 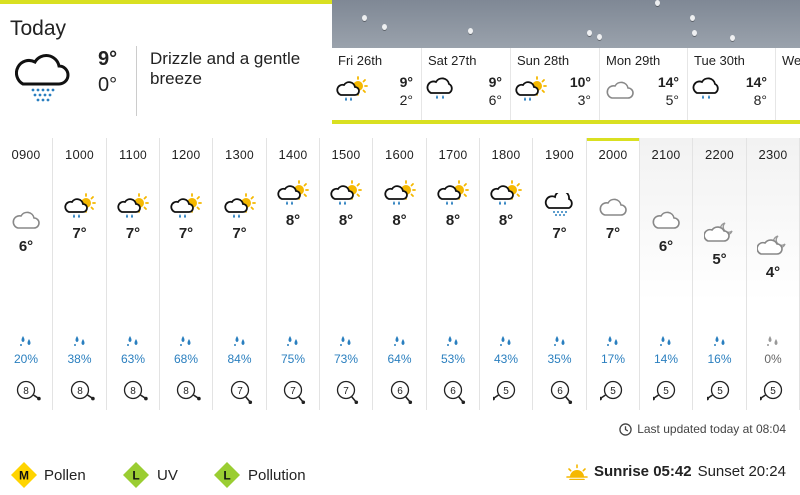 What do you see at coordinates (613, 274) in the screenshot?
I see `hour-column: 2000 7° 17% 5` at bounding box center [613, 274].